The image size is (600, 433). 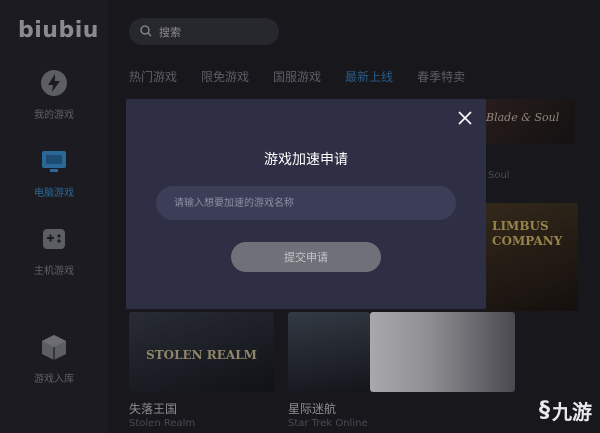 I want to click on watermark: § 九游, so click(x=565, y=410).